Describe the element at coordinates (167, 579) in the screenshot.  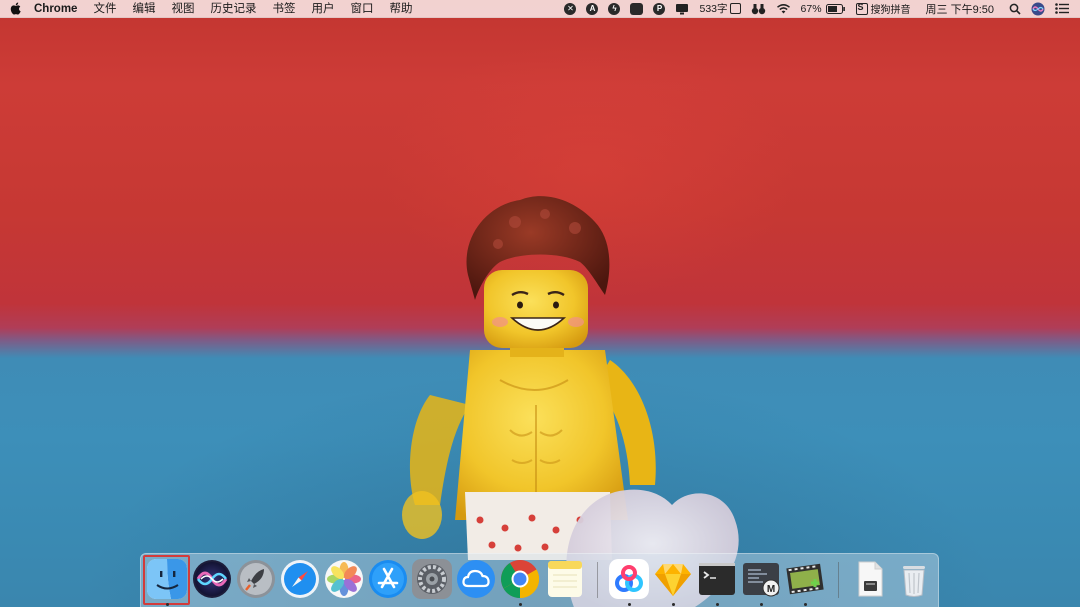
I see `finder-icon` at that location.